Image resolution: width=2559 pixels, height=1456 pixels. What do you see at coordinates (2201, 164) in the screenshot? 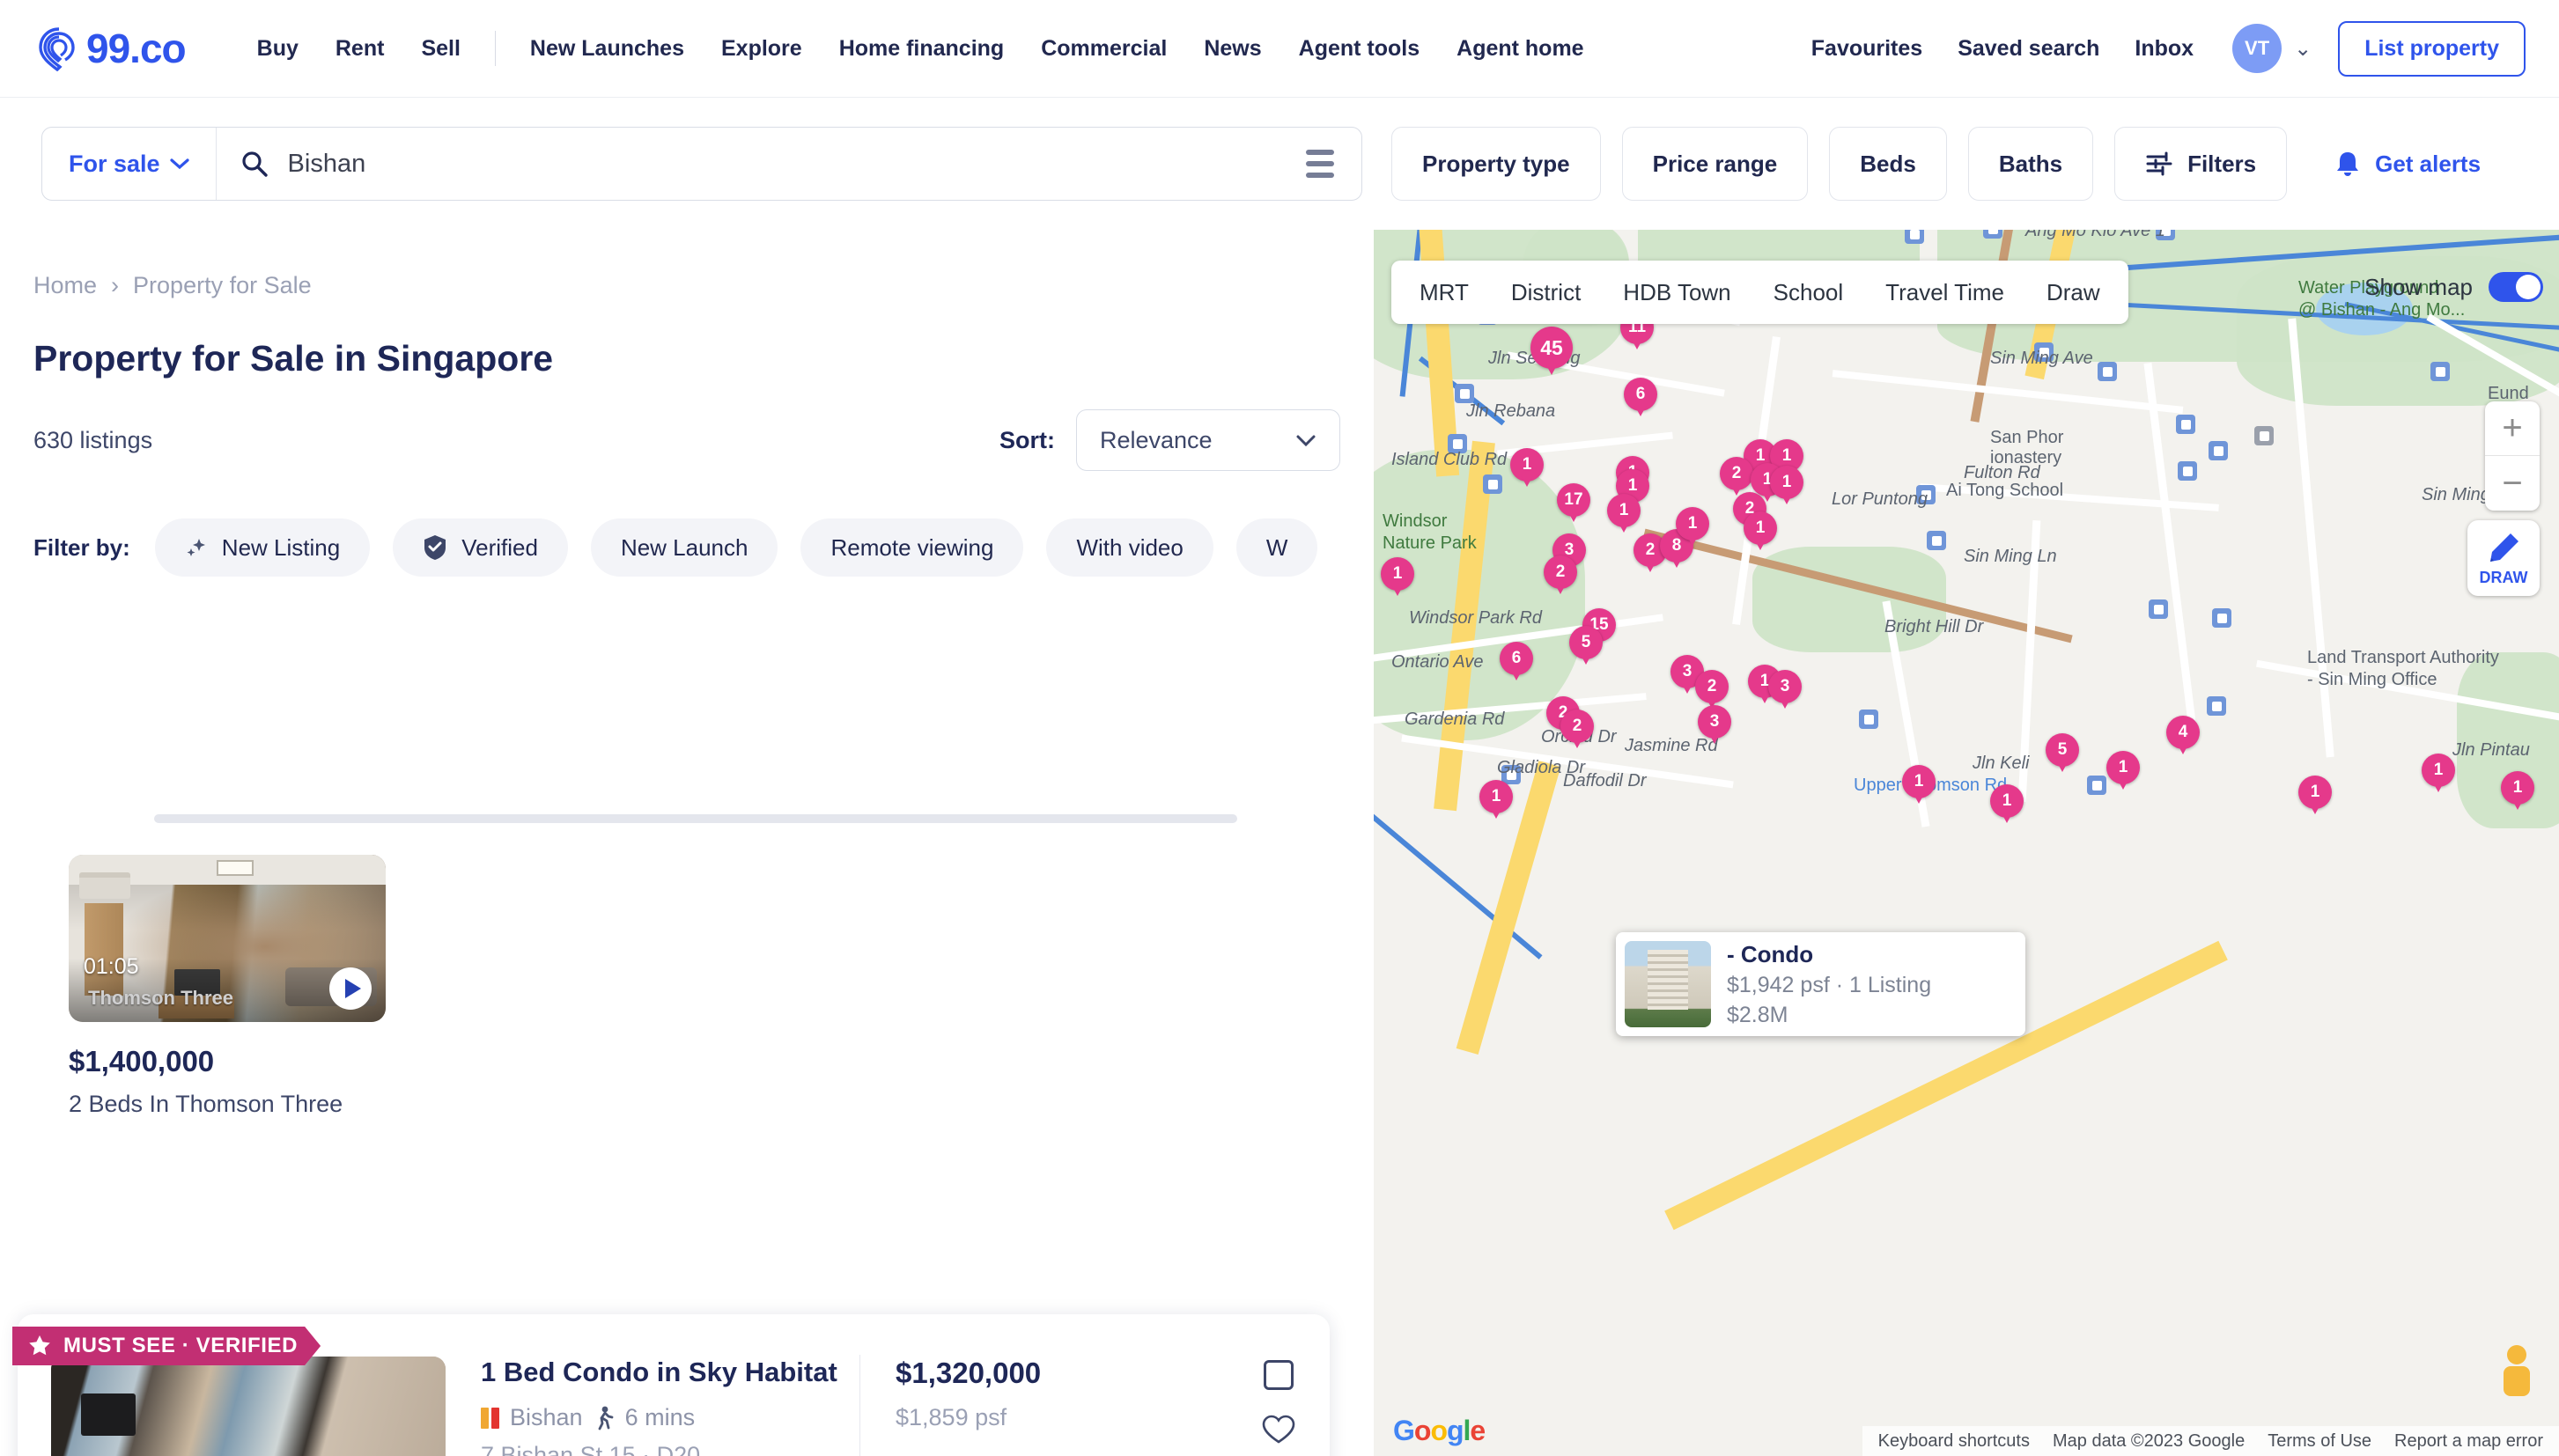
I see `filters-button: Filters` at bounding box center [2201, 164].